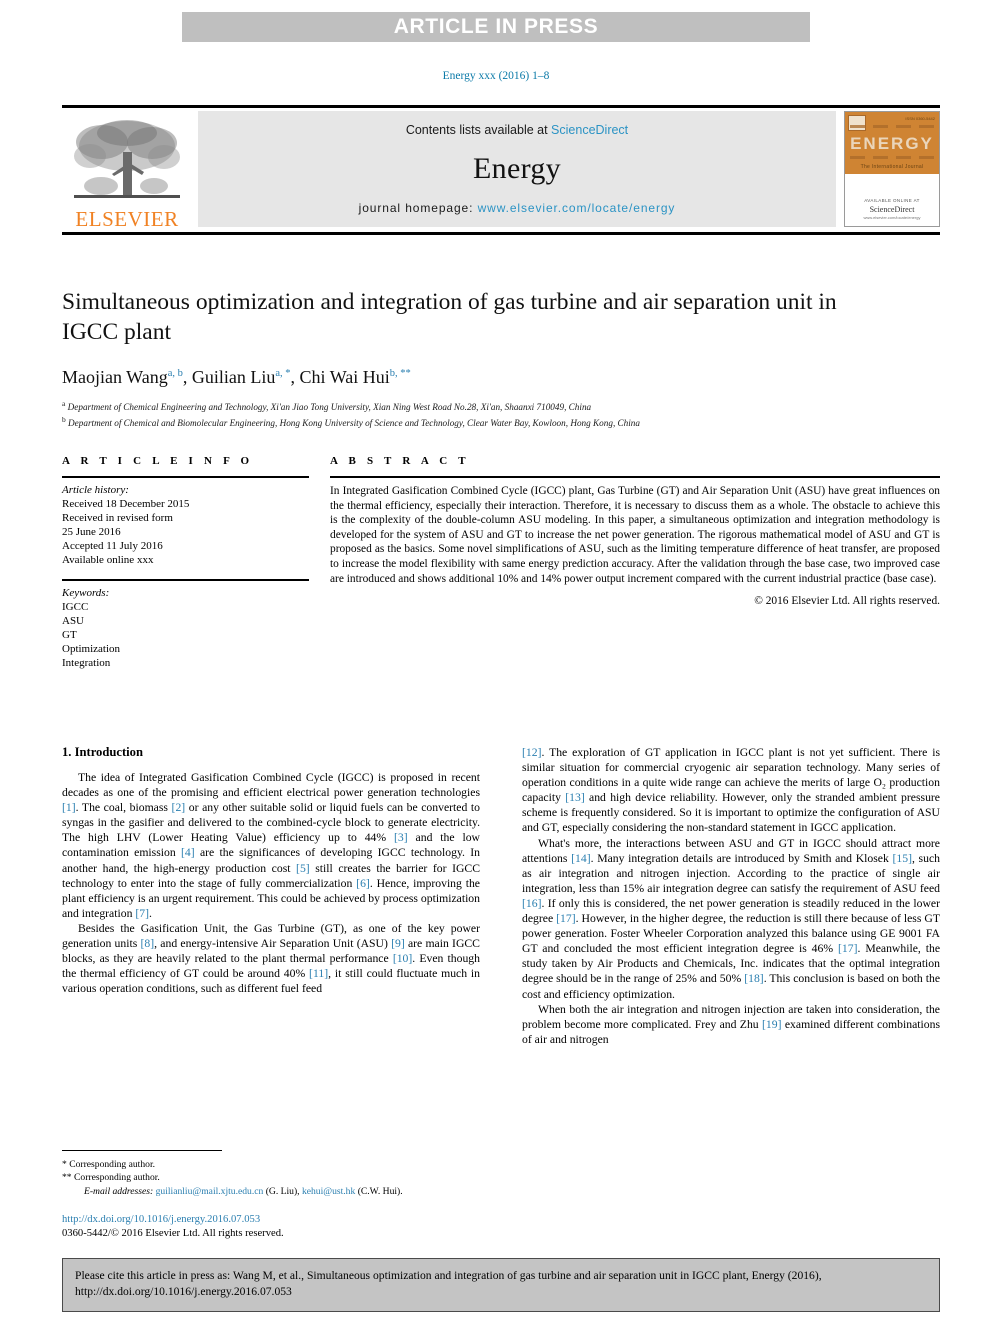 This screenshot has width=992, height=1323. Describe the element at coordinates (920, 118) in the screenshot. I see `cover-issn-label: ISSN 0360-5442` at that location.